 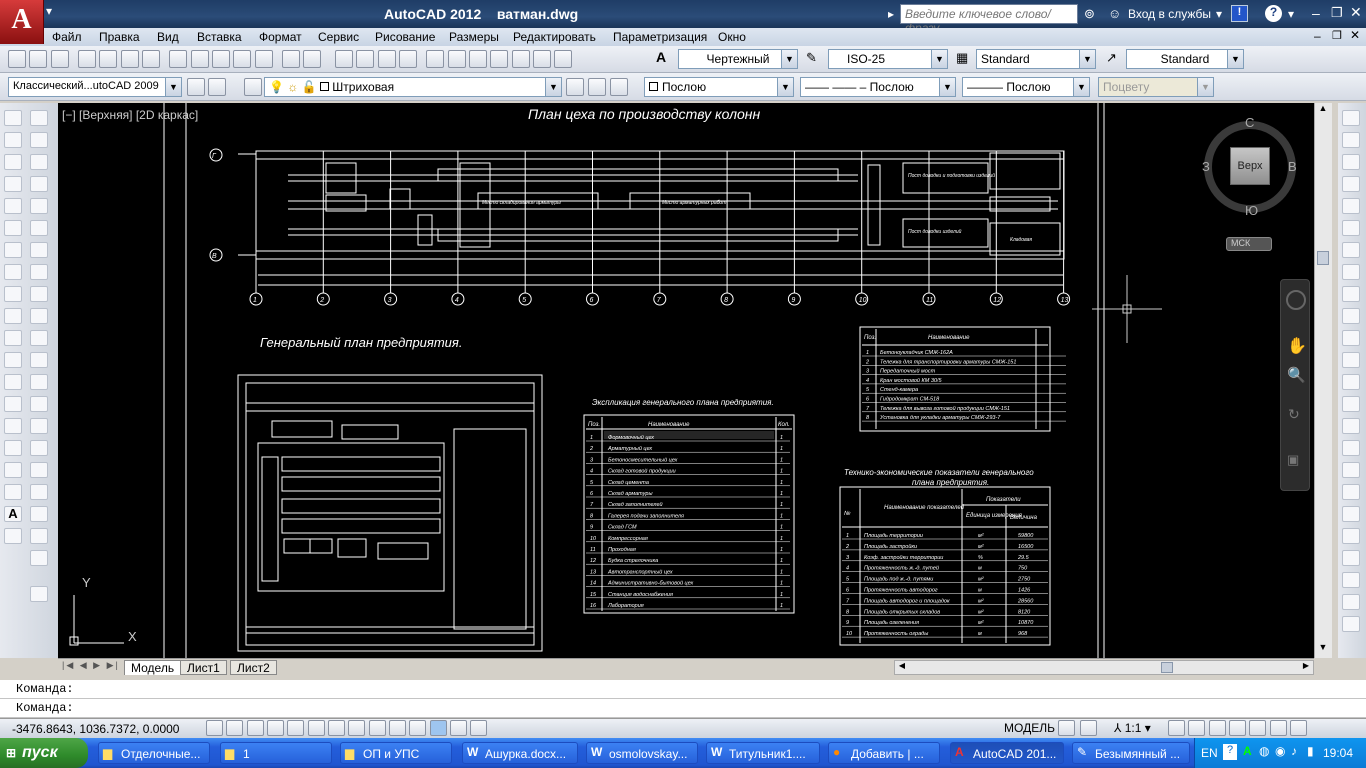 What do you see at coordinates (108, 59) in the screenshot?
I see `print-preview-icon` at bounding box center [108, 59].